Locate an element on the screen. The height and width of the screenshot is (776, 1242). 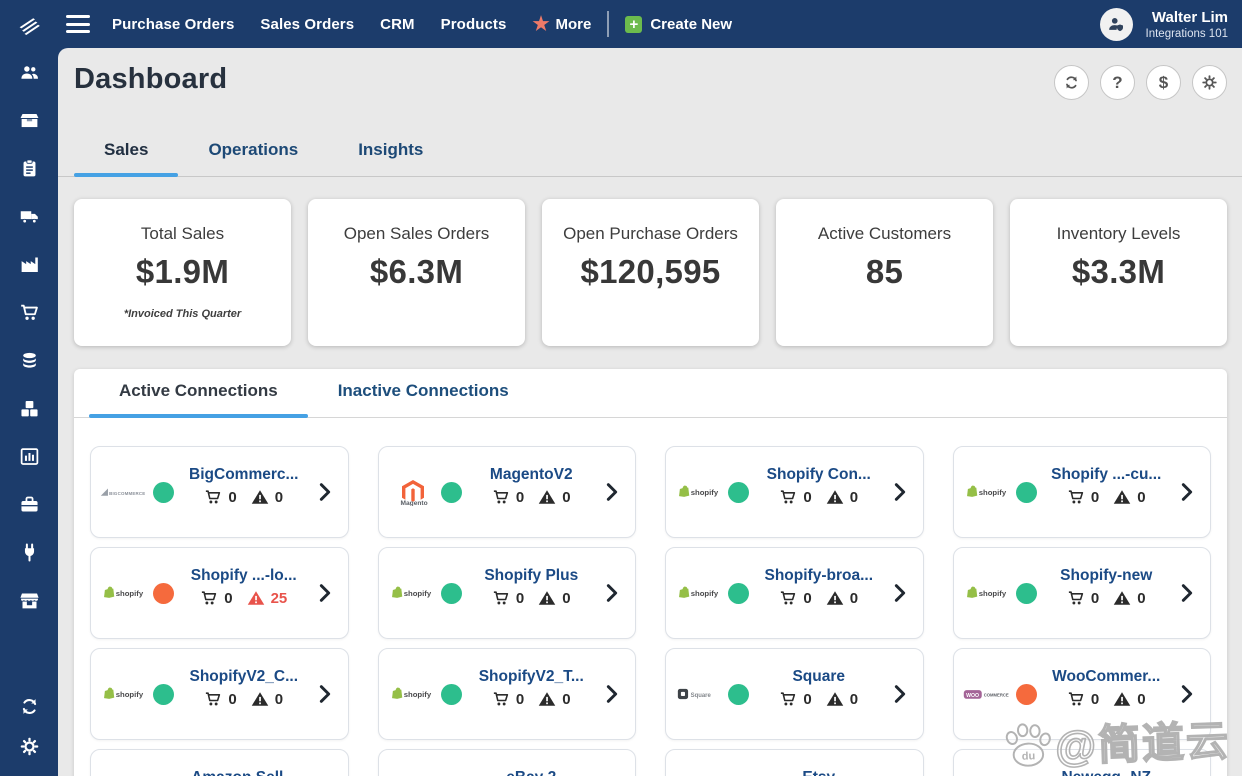
tab-label: Inactive Connections is located at coordinates (423, 390).